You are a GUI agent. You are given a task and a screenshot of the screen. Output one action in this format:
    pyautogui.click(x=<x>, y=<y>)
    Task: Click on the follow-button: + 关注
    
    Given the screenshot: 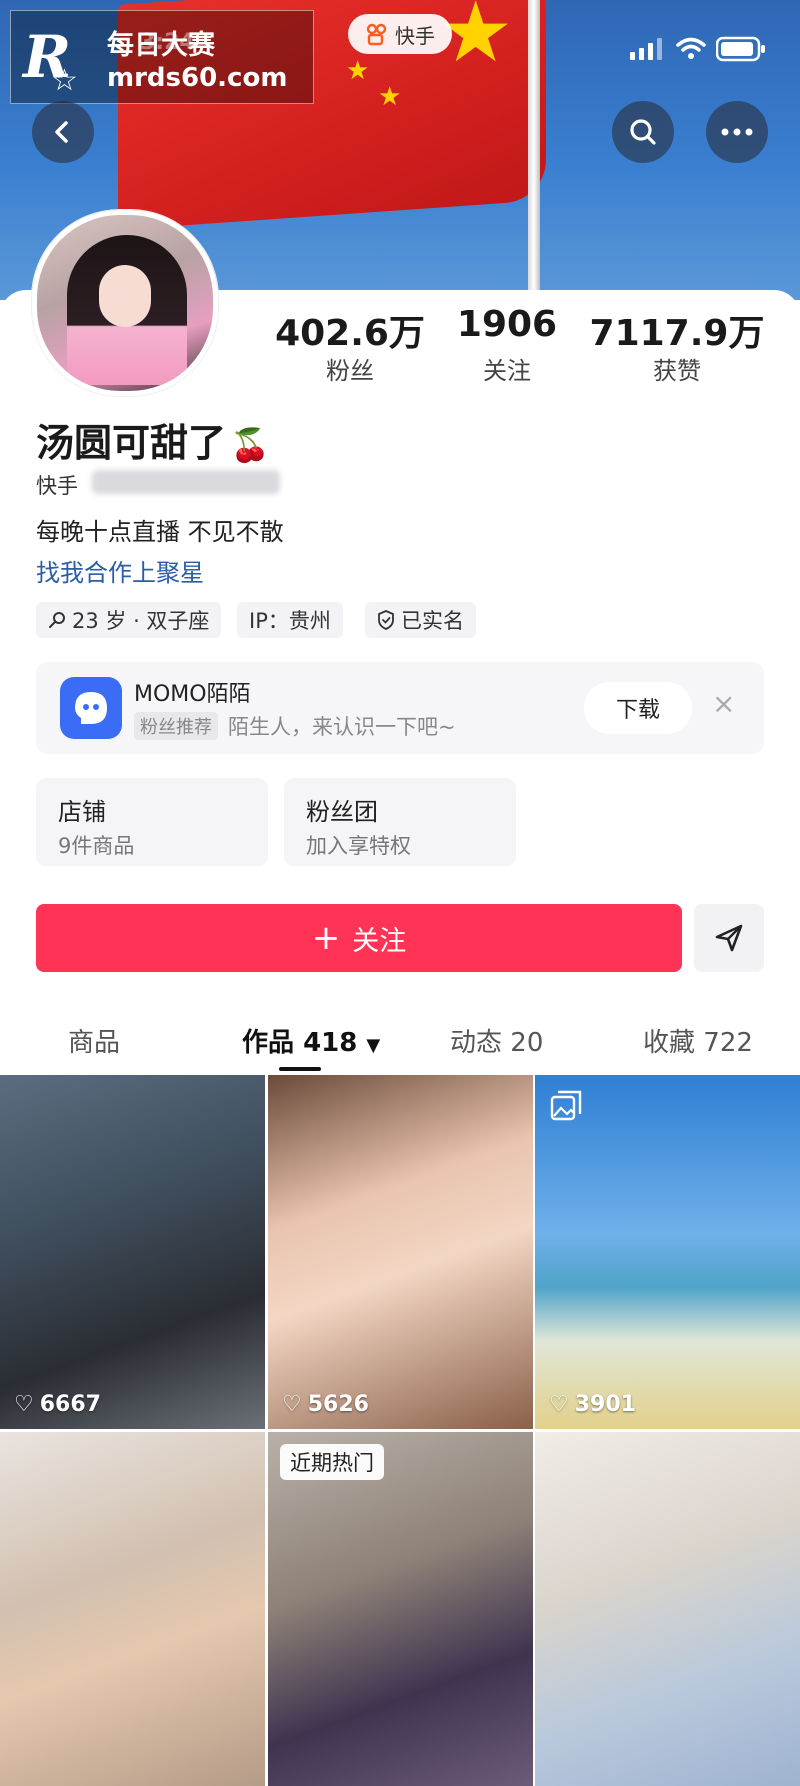 What is the action you would take?
    pyautogui.click(x=359, y=938)
    